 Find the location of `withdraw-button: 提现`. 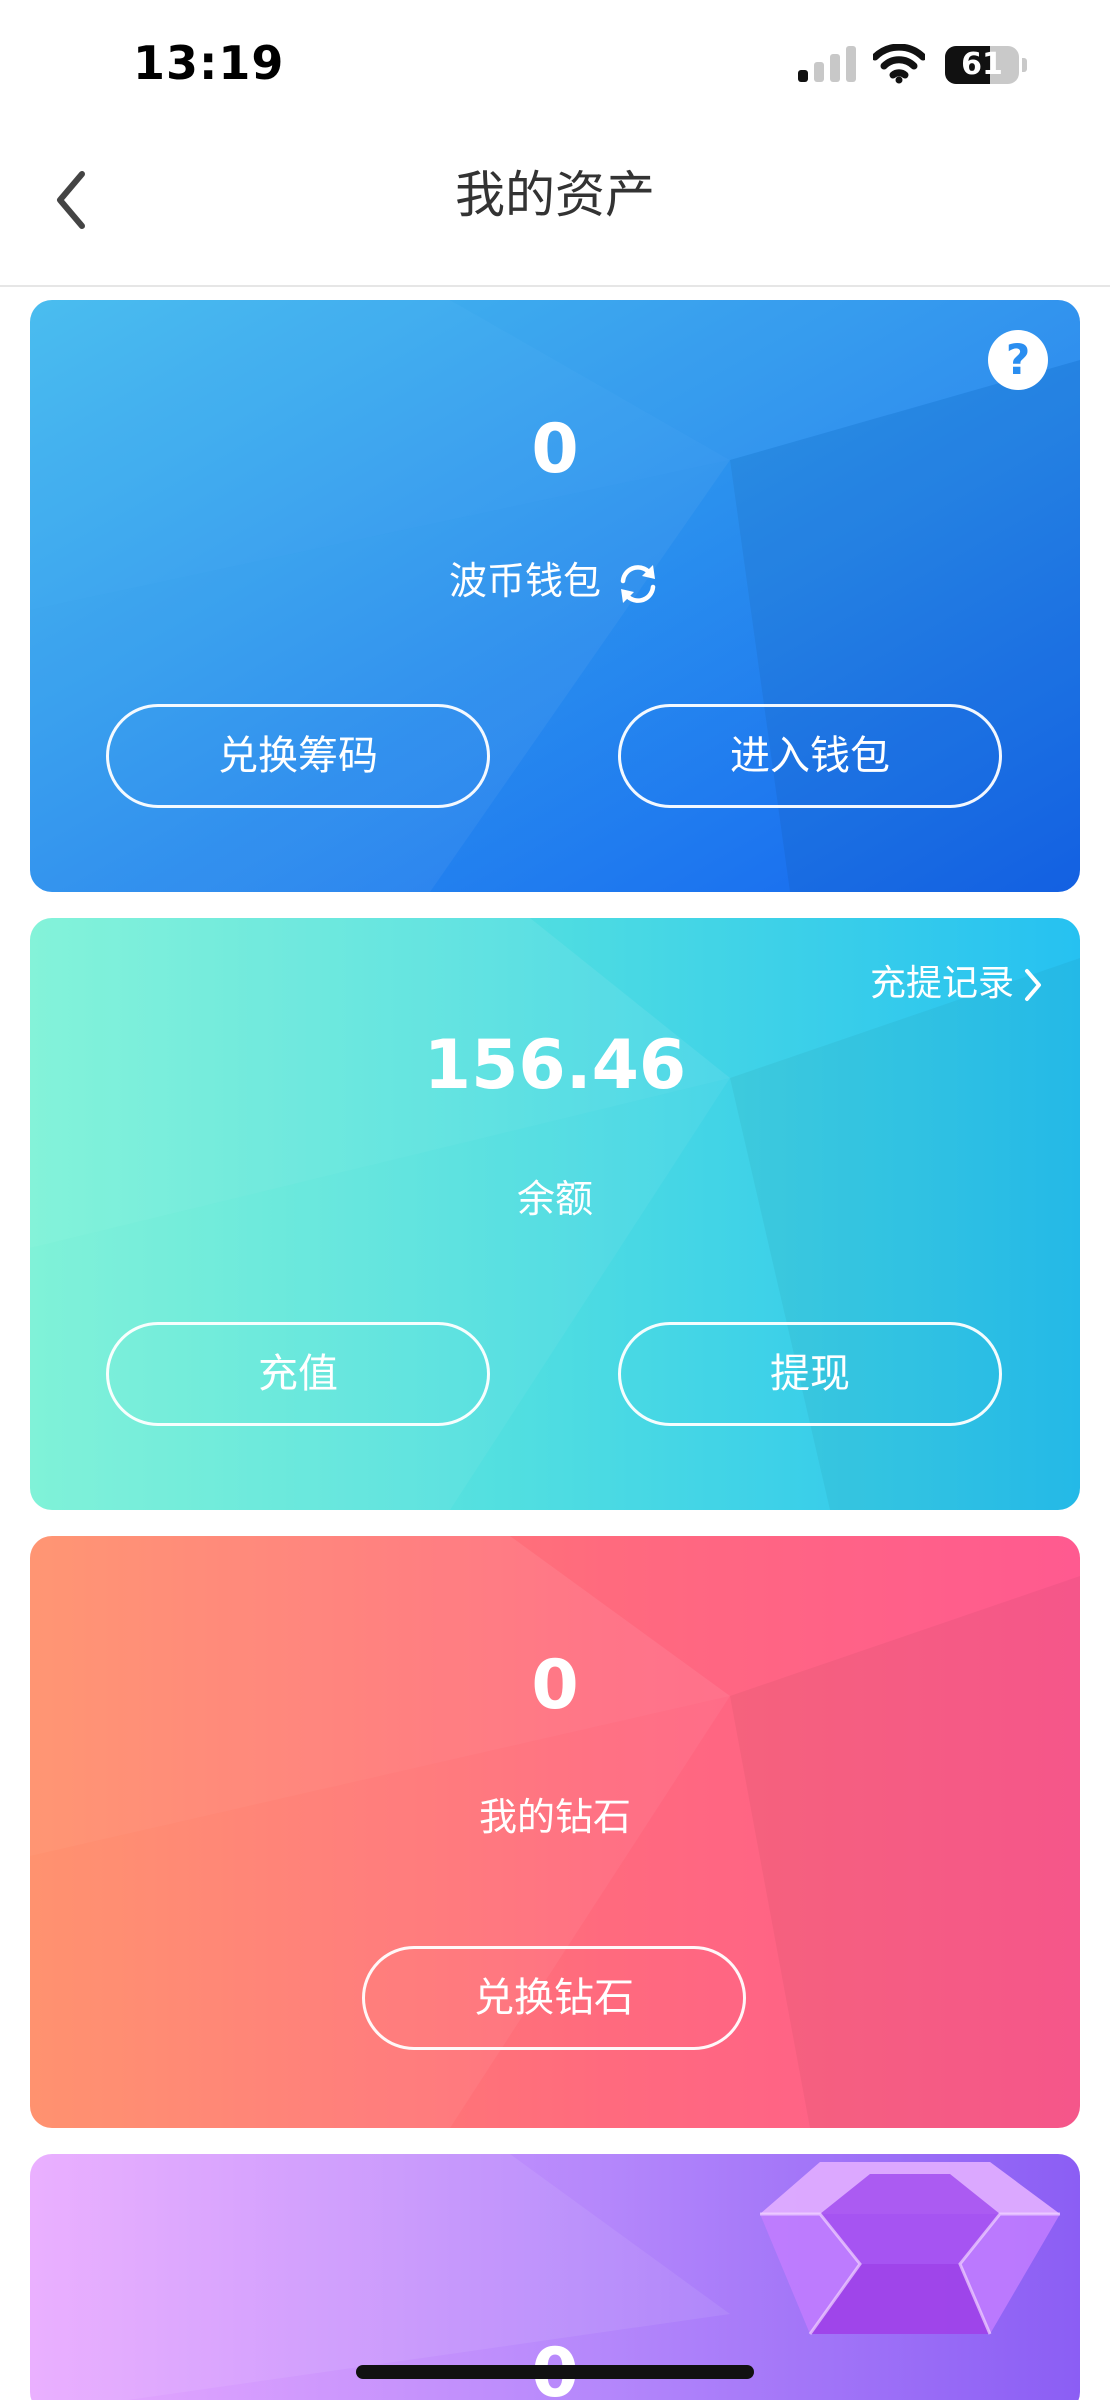

withdraw-button: 提现 is located at coordinates (810, 1374).